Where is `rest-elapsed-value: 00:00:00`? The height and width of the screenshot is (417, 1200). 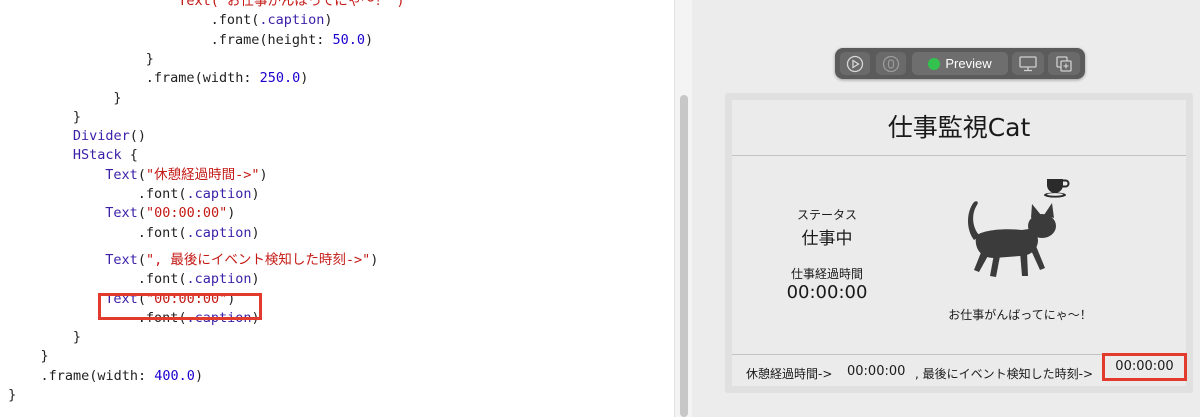
rest-elapsed-value: 00:00:00 is located at coordinates (876, 371).